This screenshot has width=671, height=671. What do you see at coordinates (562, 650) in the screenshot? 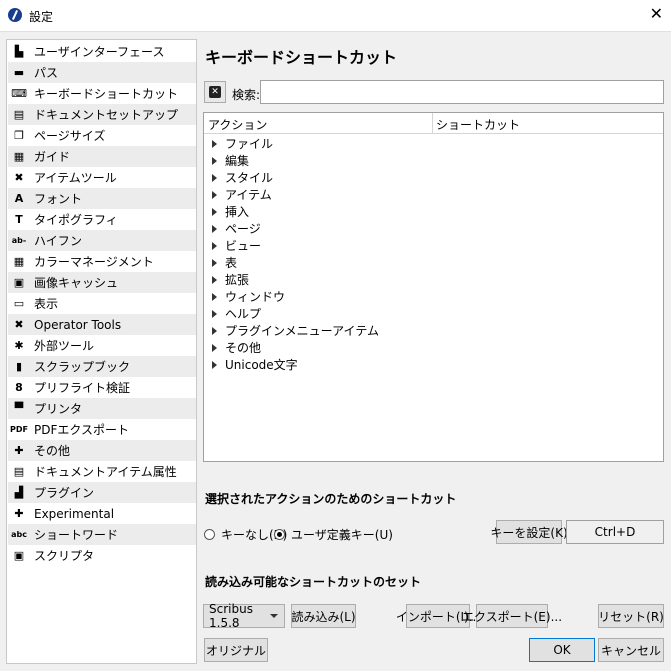
I see `ok-button: OK` at bounding box center [562, 650].